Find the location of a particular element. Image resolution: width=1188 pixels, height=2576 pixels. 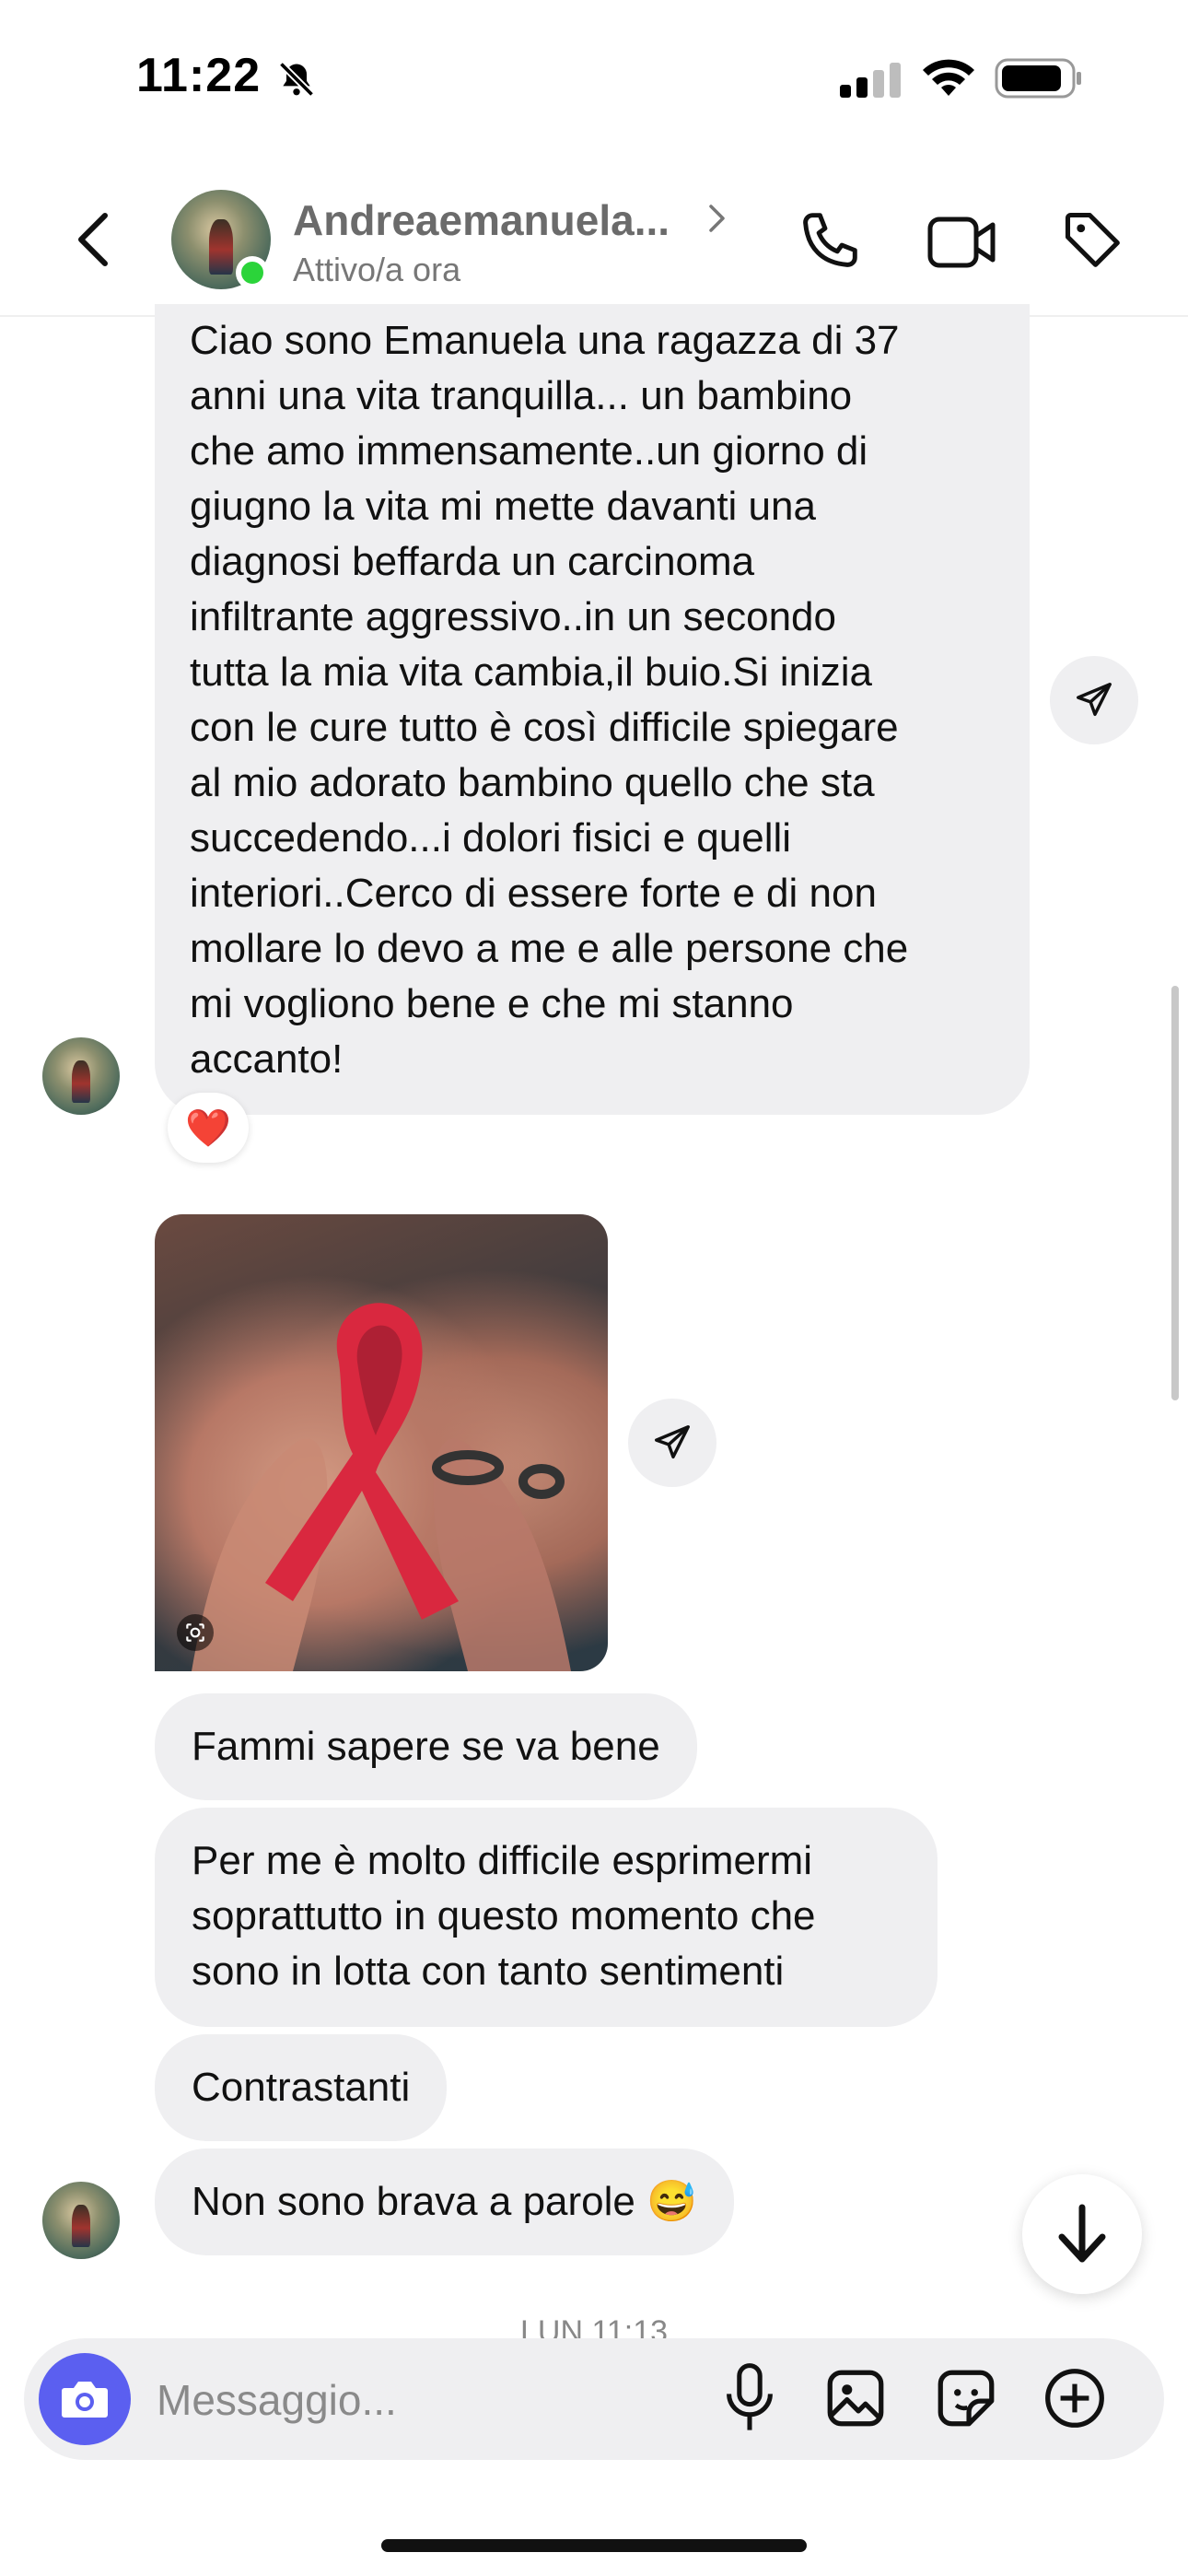

arrow-down-icon is located at coordinates (1082, 2234).